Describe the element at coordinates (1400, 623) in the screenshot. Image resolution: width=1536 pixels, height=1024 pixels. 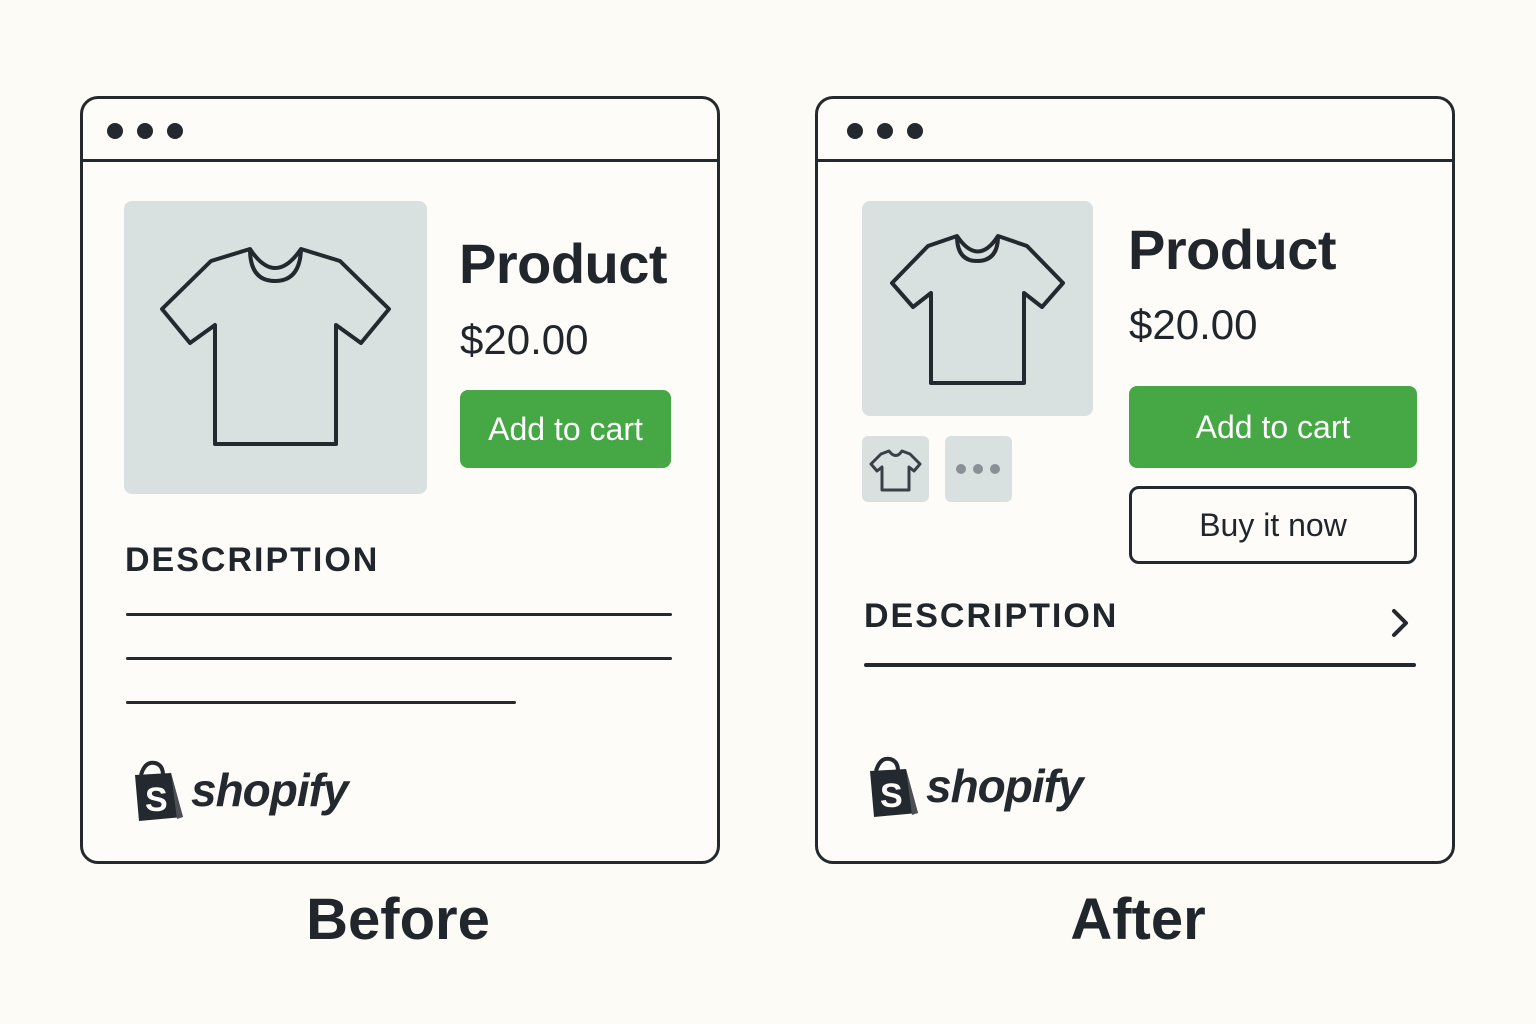
I see `chevron-right-icon` at that location.